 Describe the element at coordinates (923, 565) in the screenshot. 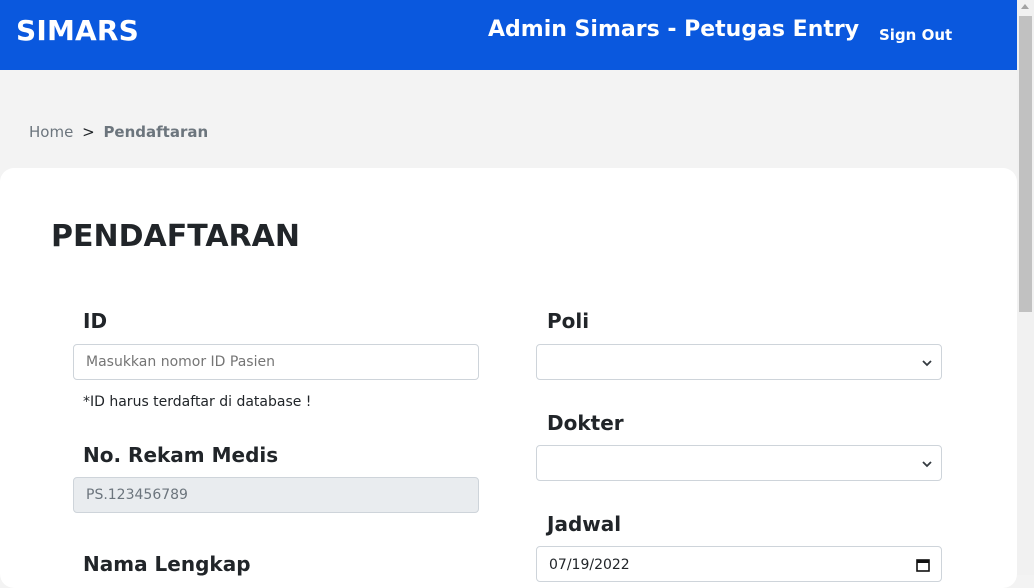

I see `calendar-icon` at that location.